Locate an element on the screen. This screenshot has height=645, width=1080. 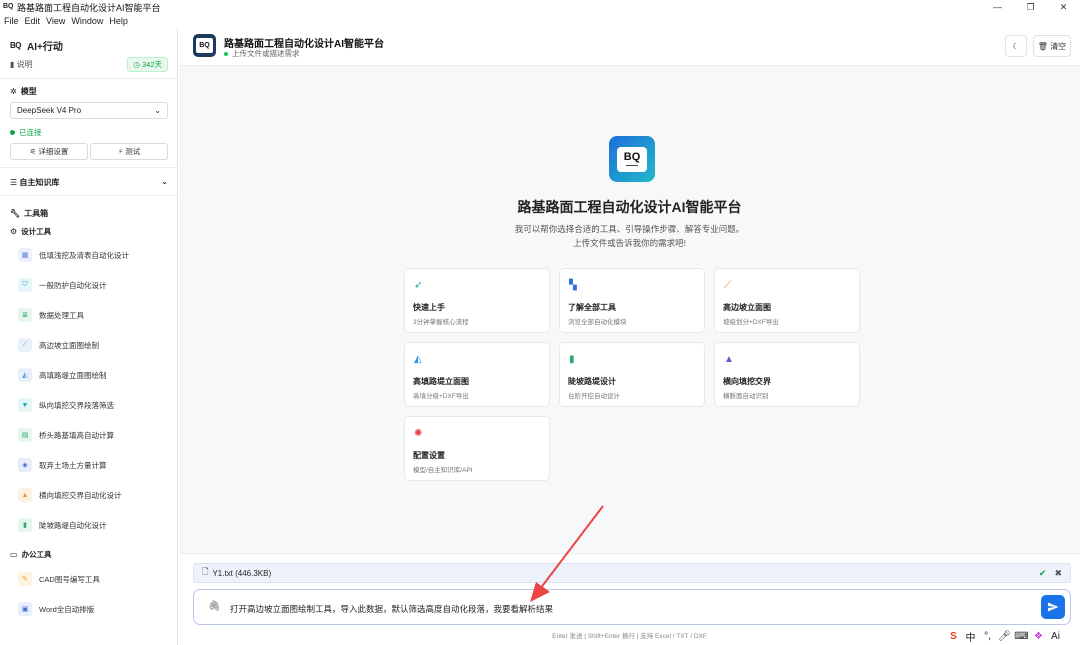
filter-icon: ▼ is located at coordinates (25, 405).